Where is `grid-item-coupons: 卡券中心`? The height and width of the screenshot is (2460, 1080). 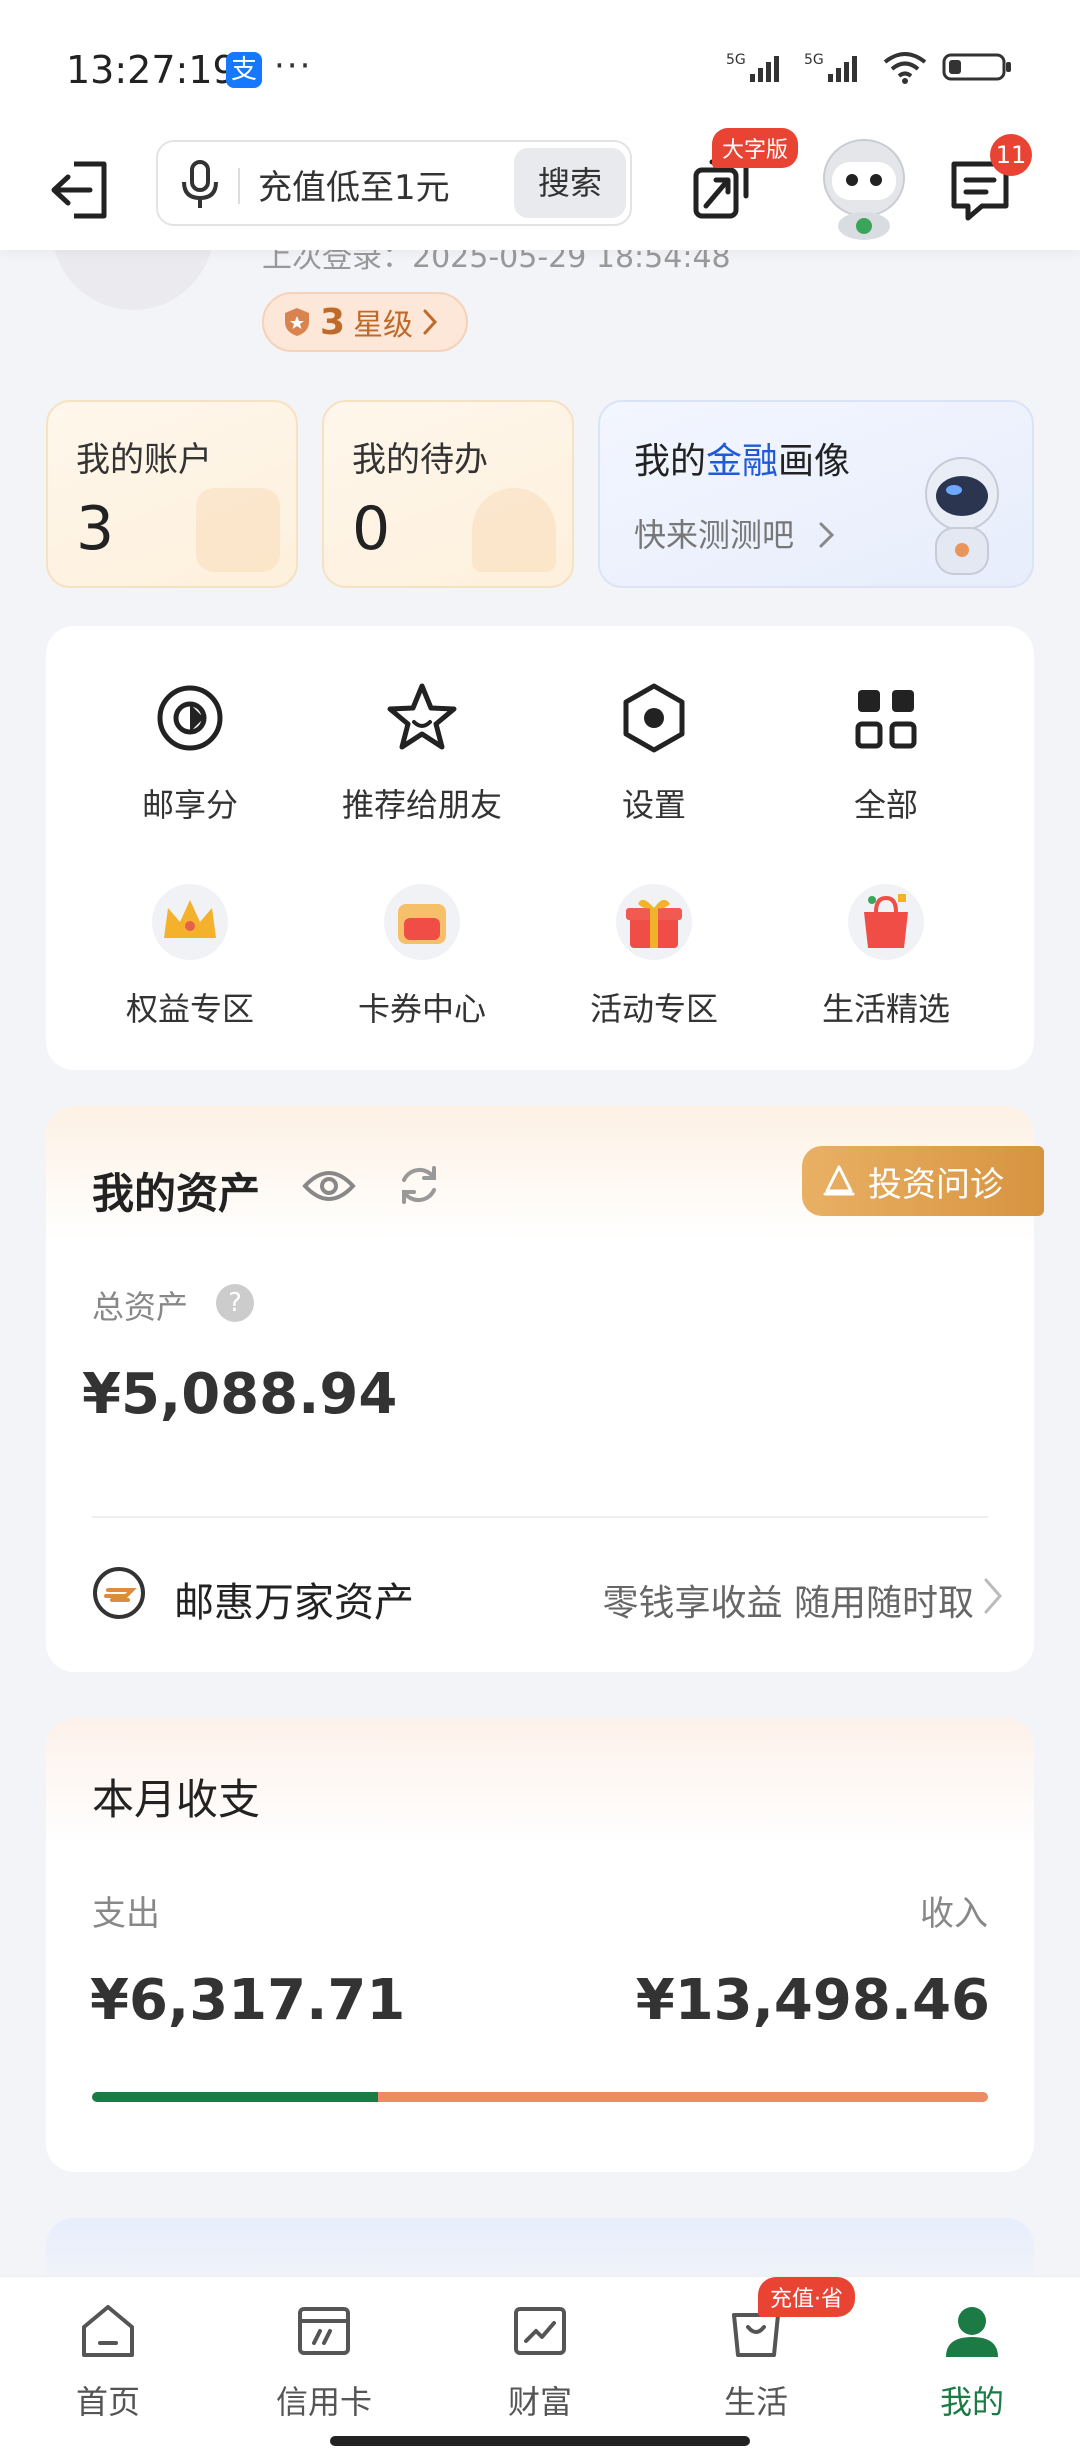 grid-item-coupons: 卡券中心 is located at coordinates (422, 956).